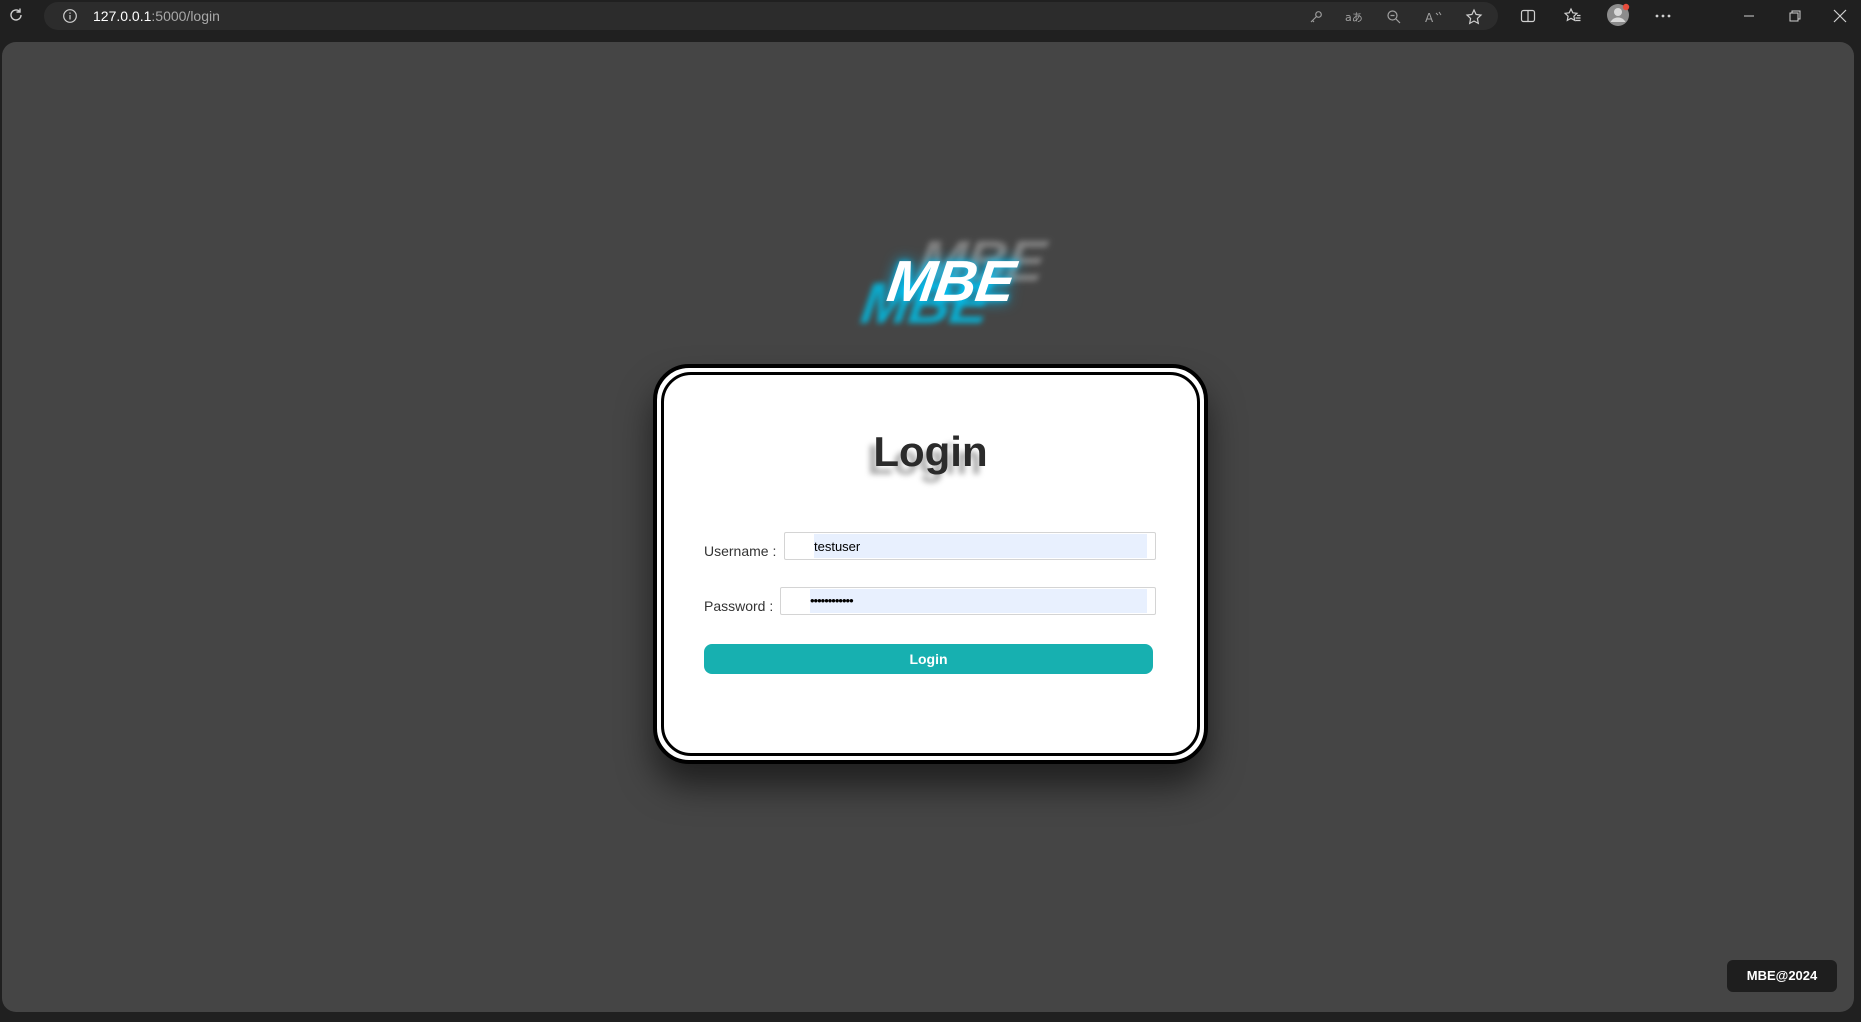 The height and width of the screenshot is (1022, 1861). What do you see at coordinates (1663, 16) in the screenshot?
I see `more-icon` at bounding box center [1663, 16].